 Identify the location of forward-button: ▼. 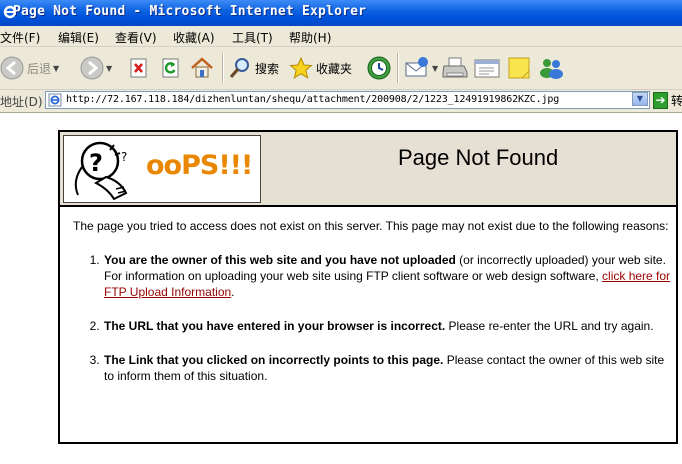
(96, 68).